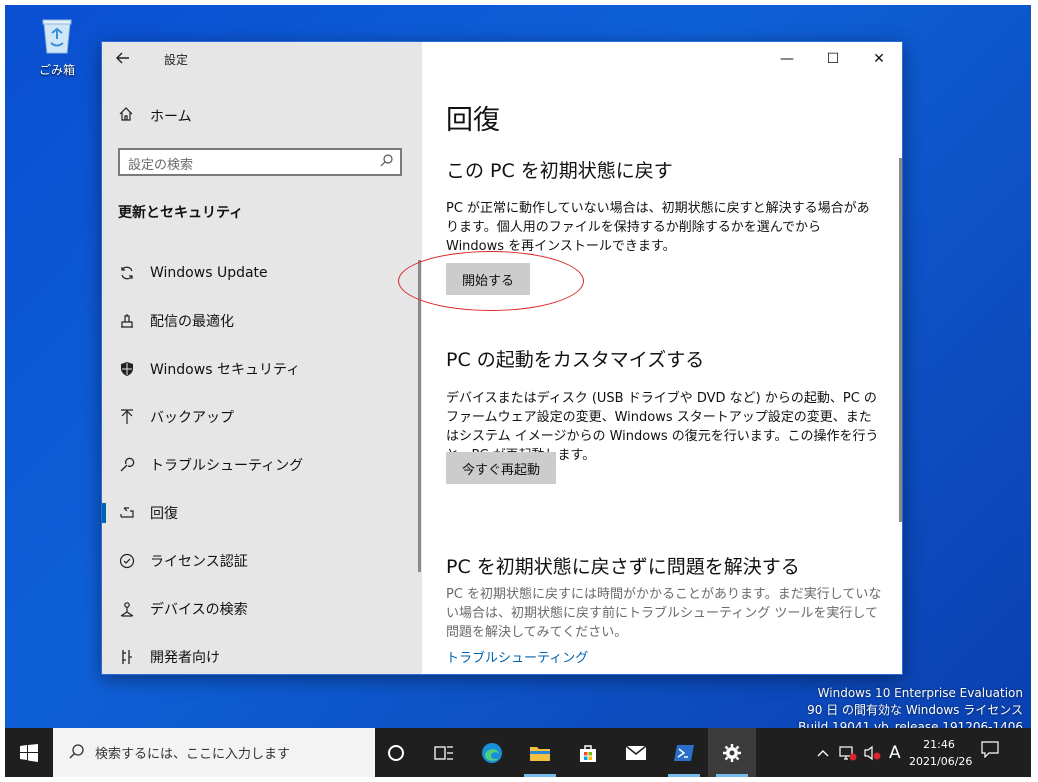 The image size is (1038, 782). I want to click on windows-logo-icon, so click(29, 752).